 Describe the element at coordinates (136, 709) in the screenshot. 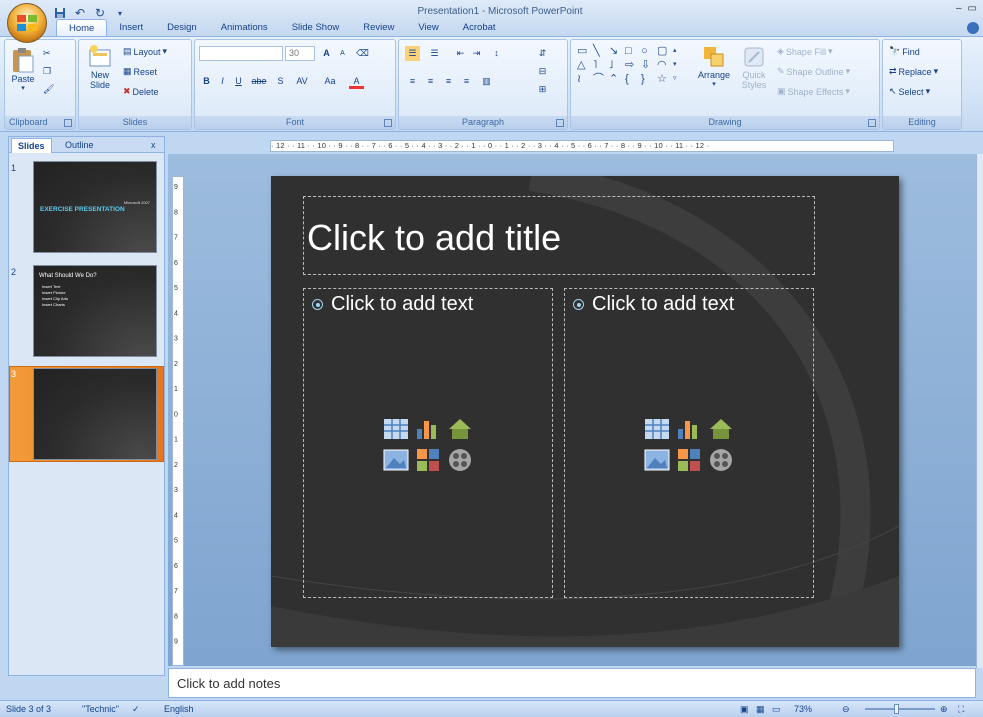

I see `spellcheck-icon: ✓` at that location.